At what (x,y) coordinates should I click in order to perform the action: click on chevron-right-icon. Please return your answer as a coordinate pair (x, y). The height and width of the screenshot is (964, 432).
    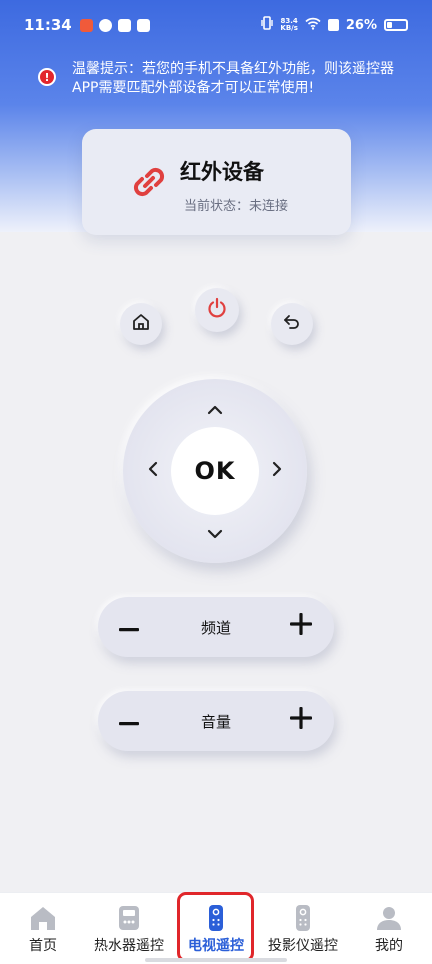
    Looking at the image, I should click on (277, 471).